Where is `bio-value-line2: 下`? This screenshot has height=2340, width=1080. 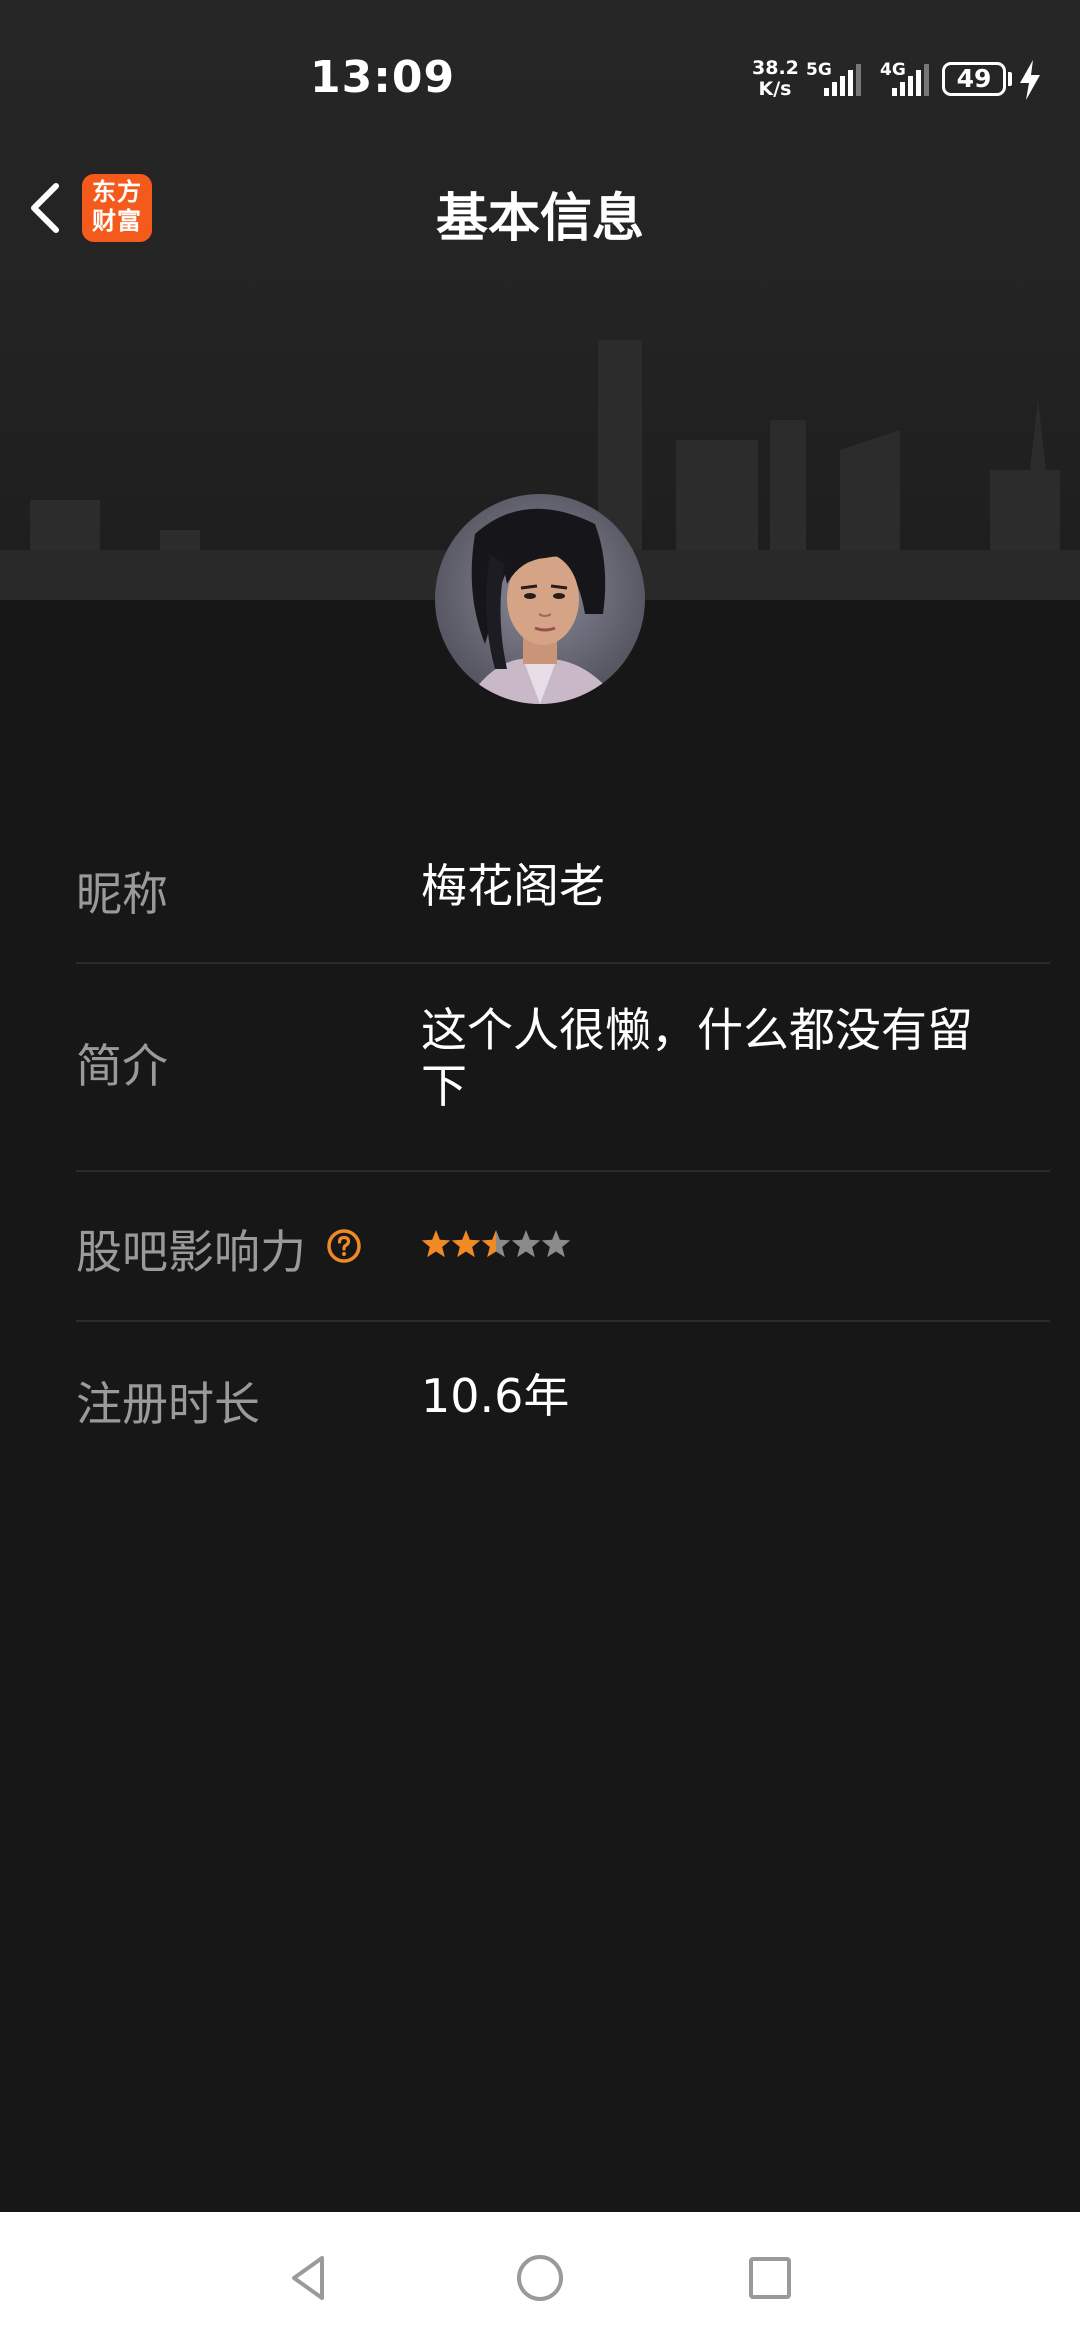
bio-value-line2: 下 is located at coordinates (444, 1086).